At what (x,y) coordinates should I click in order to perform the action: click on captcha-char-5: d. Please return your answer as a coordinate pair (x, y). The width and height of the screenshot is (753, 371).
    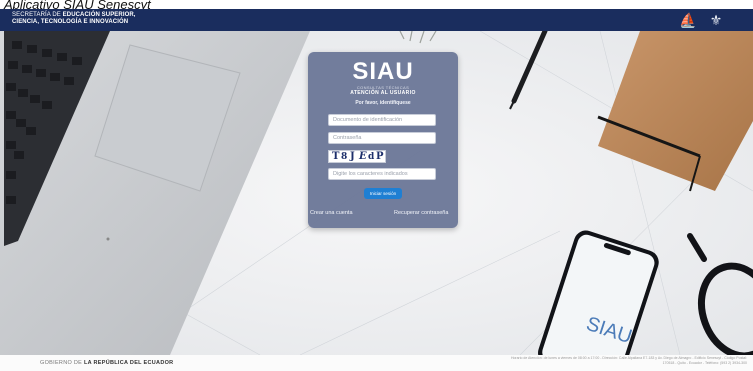
    Looking at the image, I should click on (371, 157).